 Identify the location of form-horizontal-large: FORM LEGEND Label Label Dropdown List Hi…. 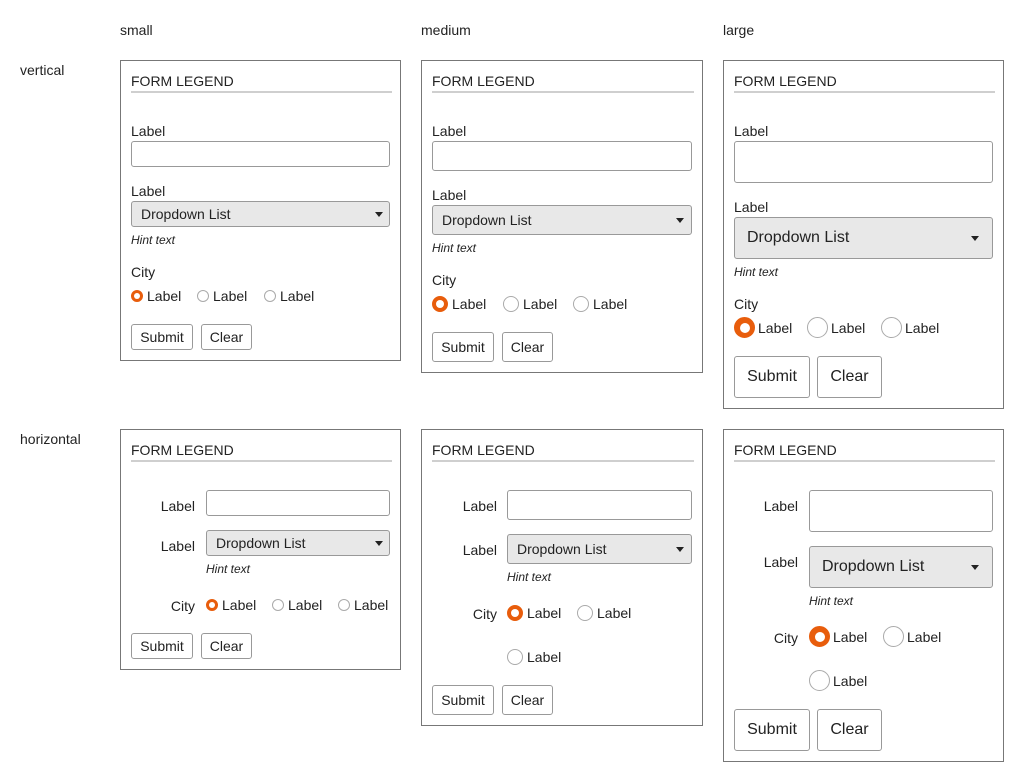
(863, 595).